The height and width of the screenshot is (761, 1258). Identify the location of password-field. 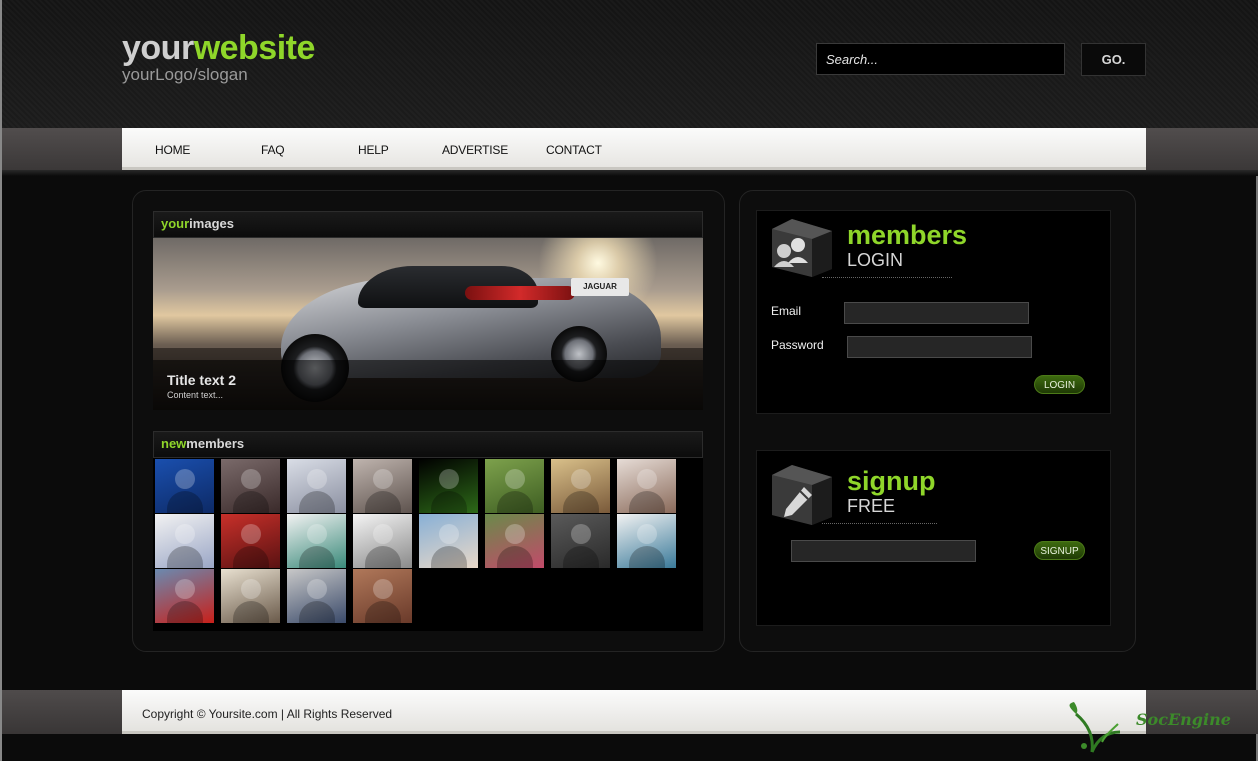
(939, 347).